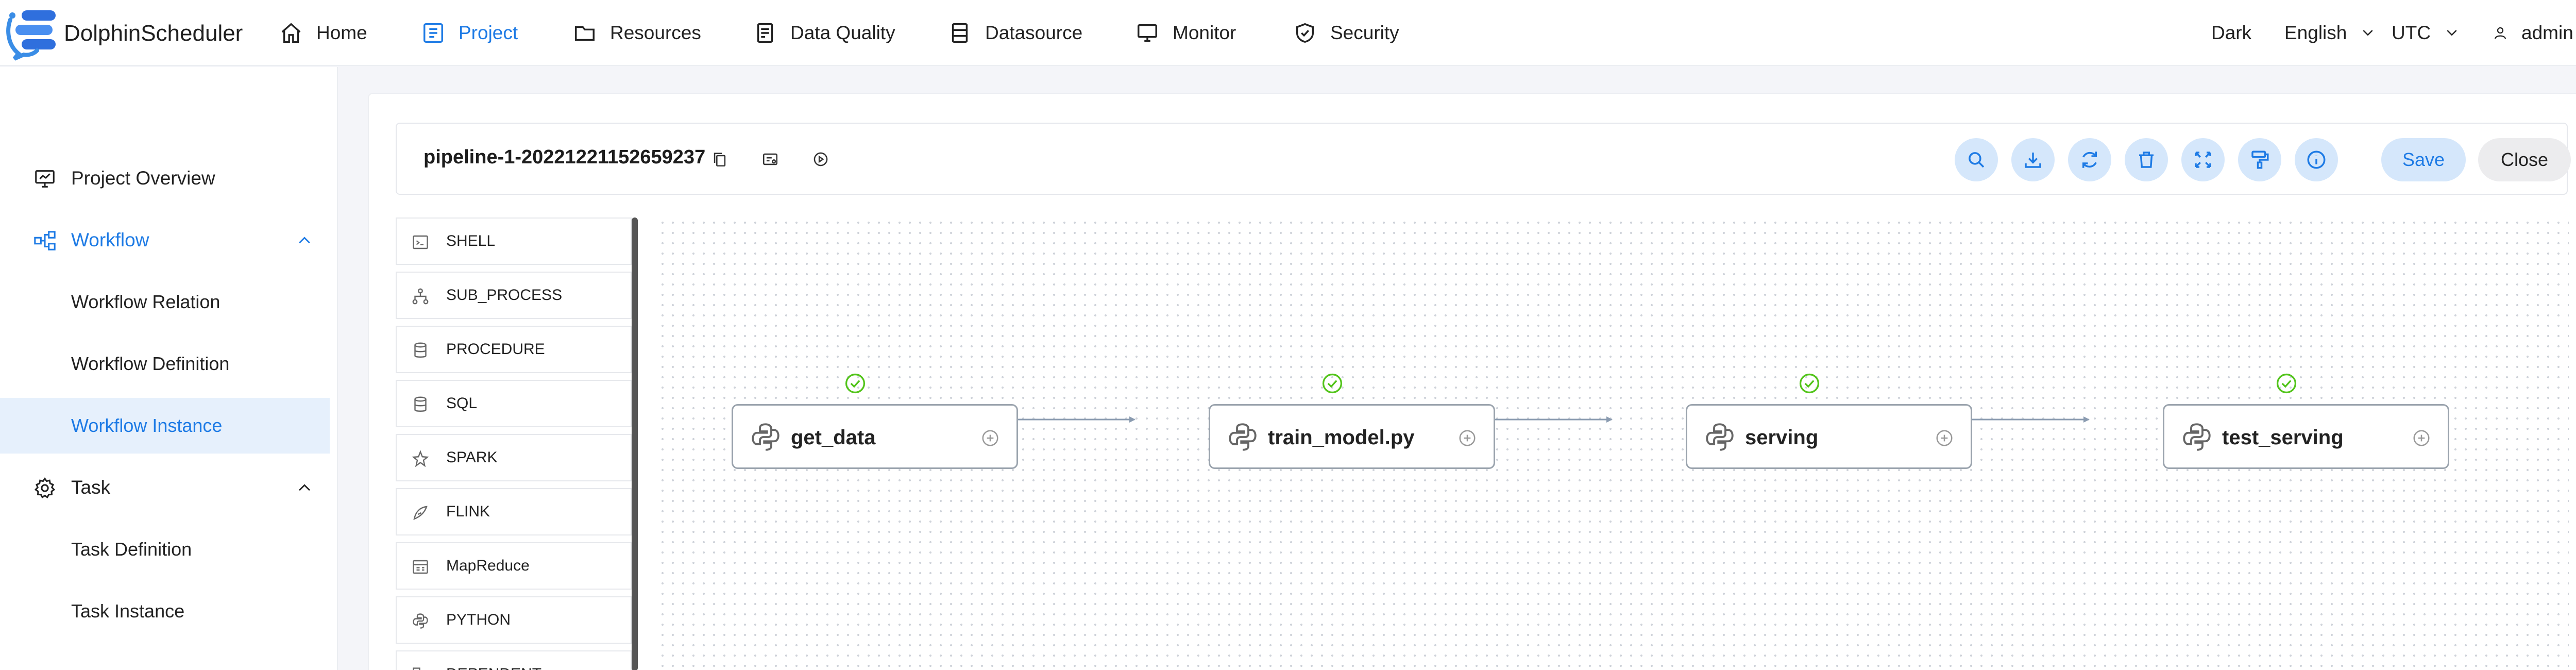 The height and width of the screenshot is (670, 2576). Describe the element at coordinates (45, 488) in the screenshot. I see `gear-icon` at that location.